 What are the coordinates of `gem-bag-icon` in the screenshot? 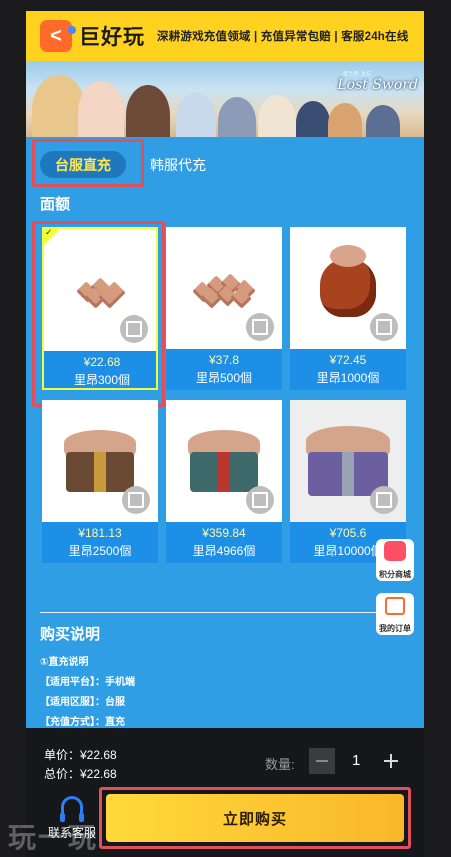 It's located at (348, 281).